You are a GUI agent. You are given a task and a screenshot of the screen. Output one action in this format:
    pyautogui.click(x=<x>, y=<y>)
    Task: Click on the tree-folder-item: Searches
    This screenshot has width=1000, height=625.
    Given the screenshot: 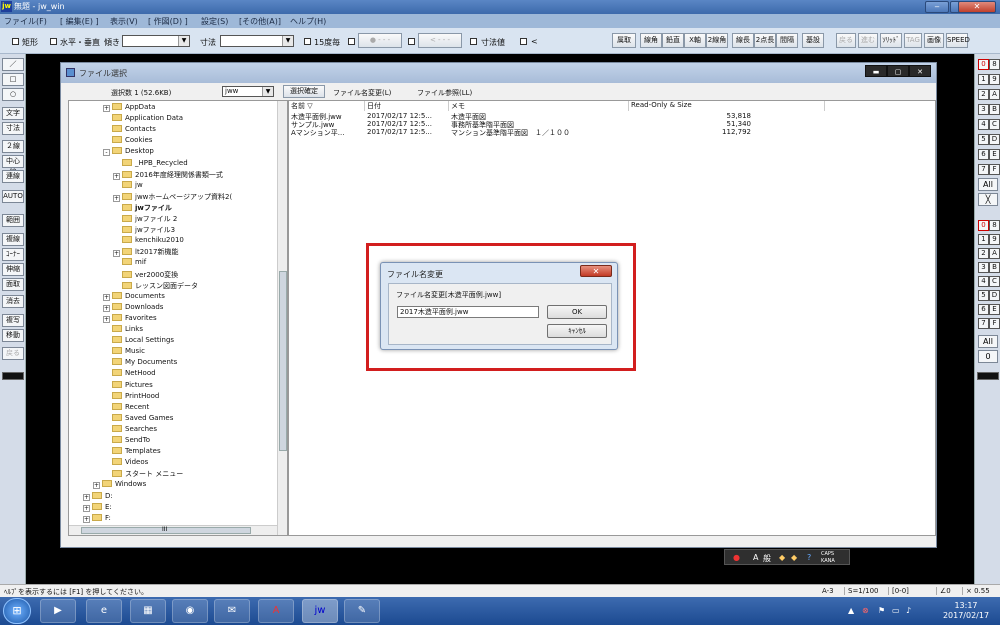 What is the action you would take?
    pyautogui.click(x=130, y=430)
    